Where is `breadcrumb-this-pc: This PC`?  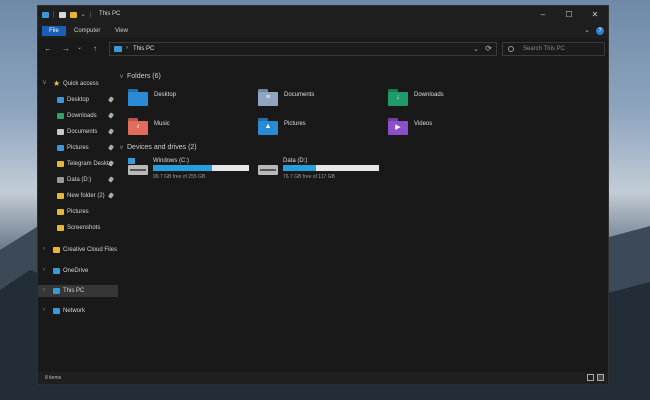
breadcrumb-this-pc: This PC is located at coordinates (143, 49).